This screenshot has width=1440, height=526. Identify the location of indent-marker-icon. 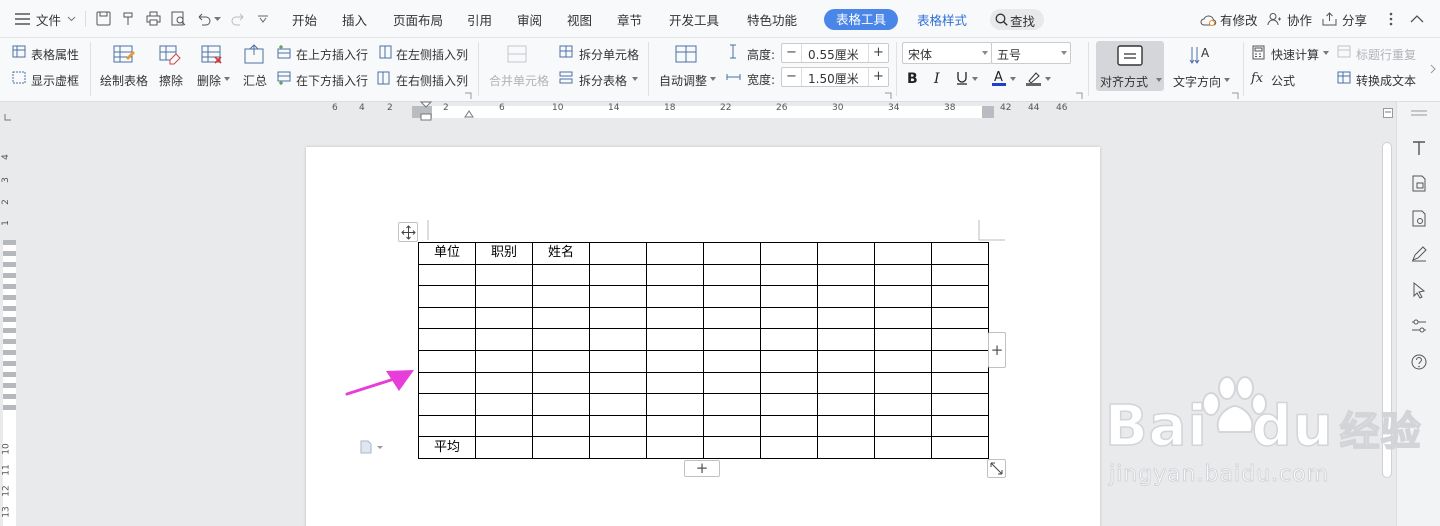
(426, 111).